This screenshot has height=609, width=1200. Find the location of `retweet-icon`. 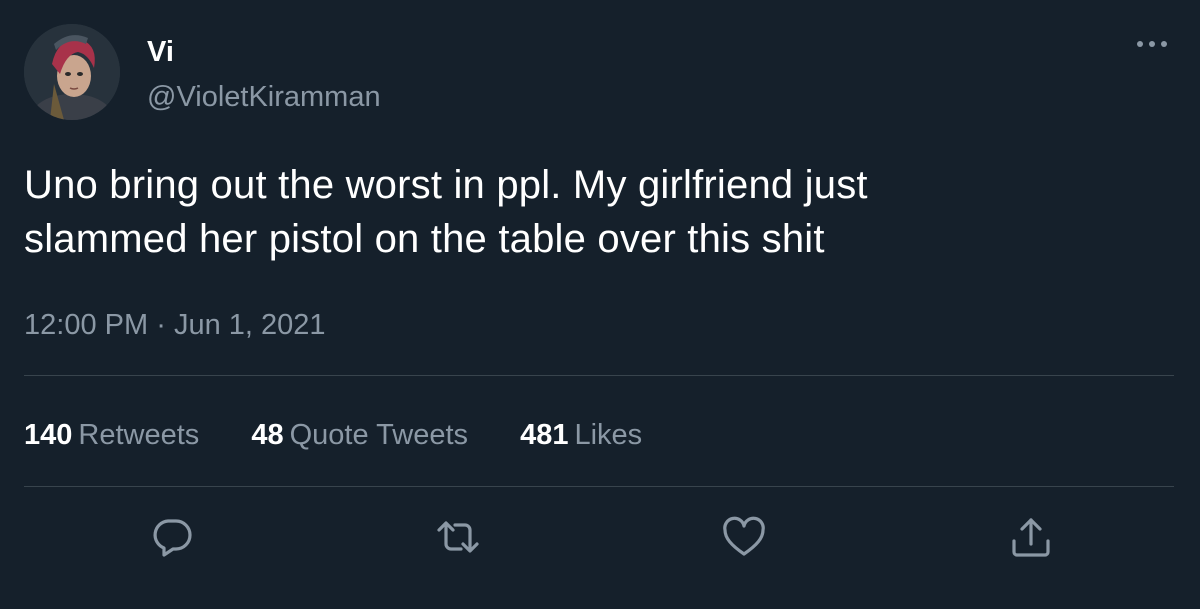

retweet-icon is located at coordinates (458, 537).